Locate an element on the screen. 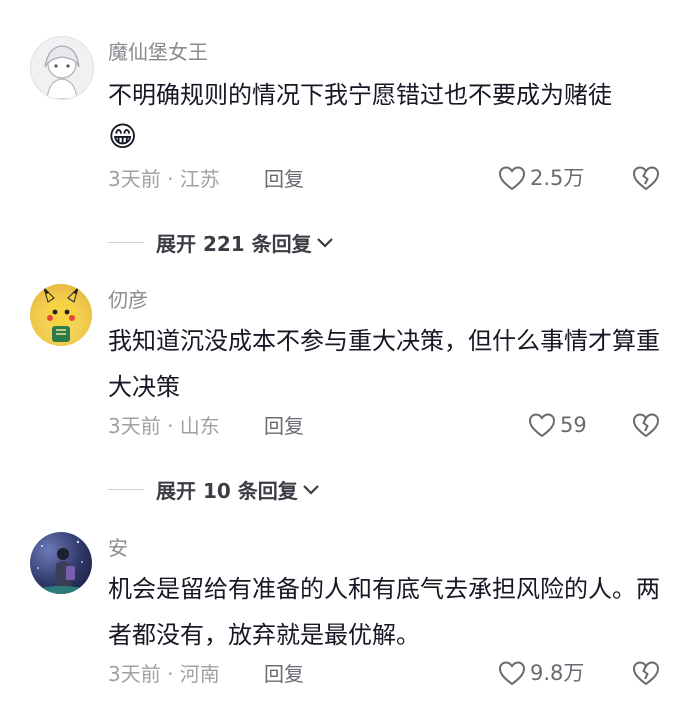  comment-meta: 3天前 · 山东 is located at coordinates (164, 426).